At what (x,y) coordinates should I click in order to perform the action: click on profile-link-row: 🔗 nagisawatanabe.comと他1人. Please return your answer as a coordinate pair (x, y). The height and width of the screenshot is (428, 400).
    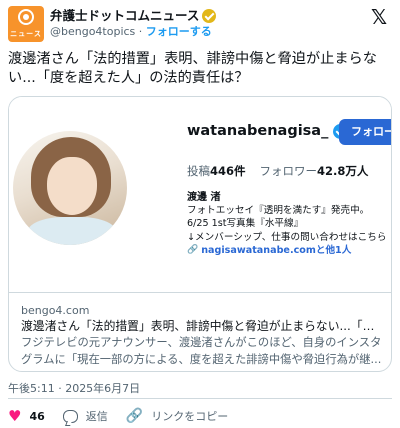
    Looking at the image, I should click on (289, 250).